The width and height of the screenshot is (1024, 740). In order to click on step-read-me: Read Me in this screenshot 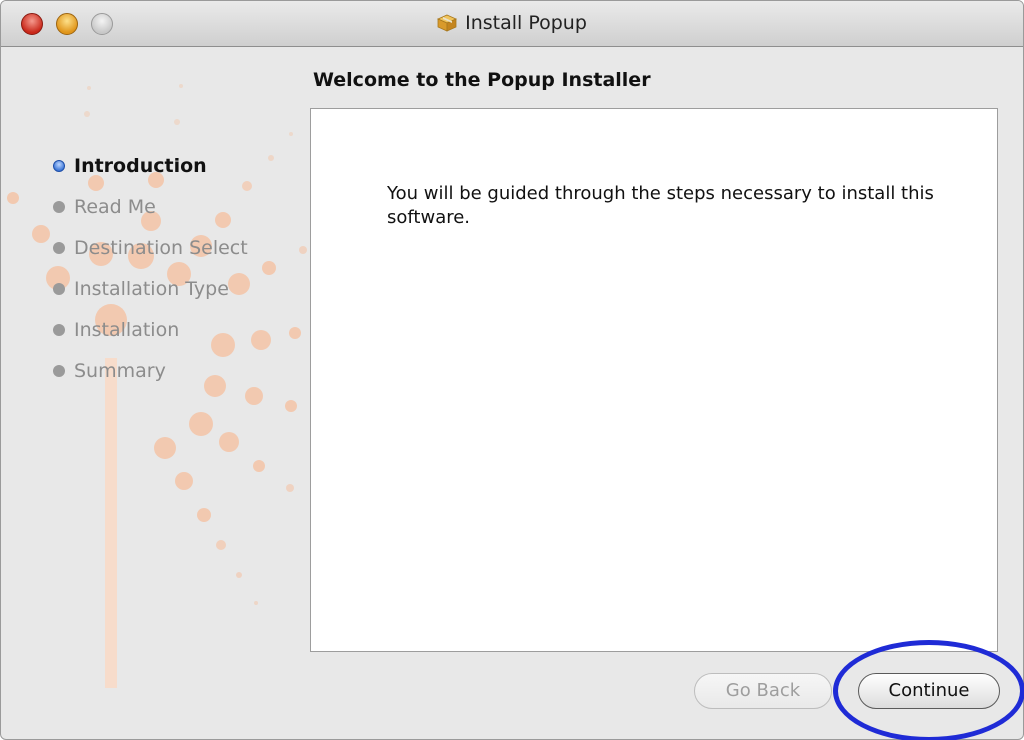, I will do `click(150, 206)`.